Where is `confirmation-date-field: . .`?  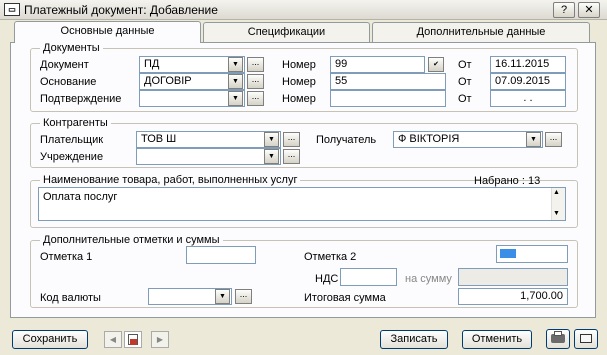 confirmation-date-field: . . is located at coordinates (528, 98).